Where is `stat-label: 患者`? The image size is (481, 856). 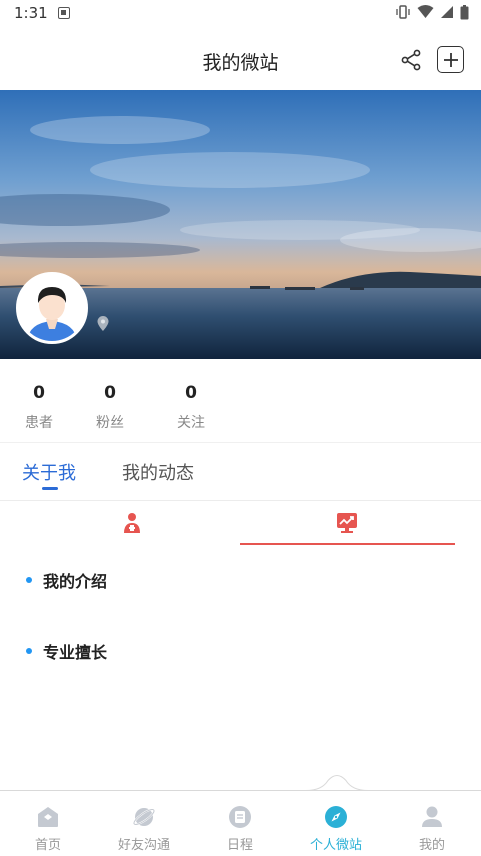 stat-label: 患者 is located at coordinates (39, 423).